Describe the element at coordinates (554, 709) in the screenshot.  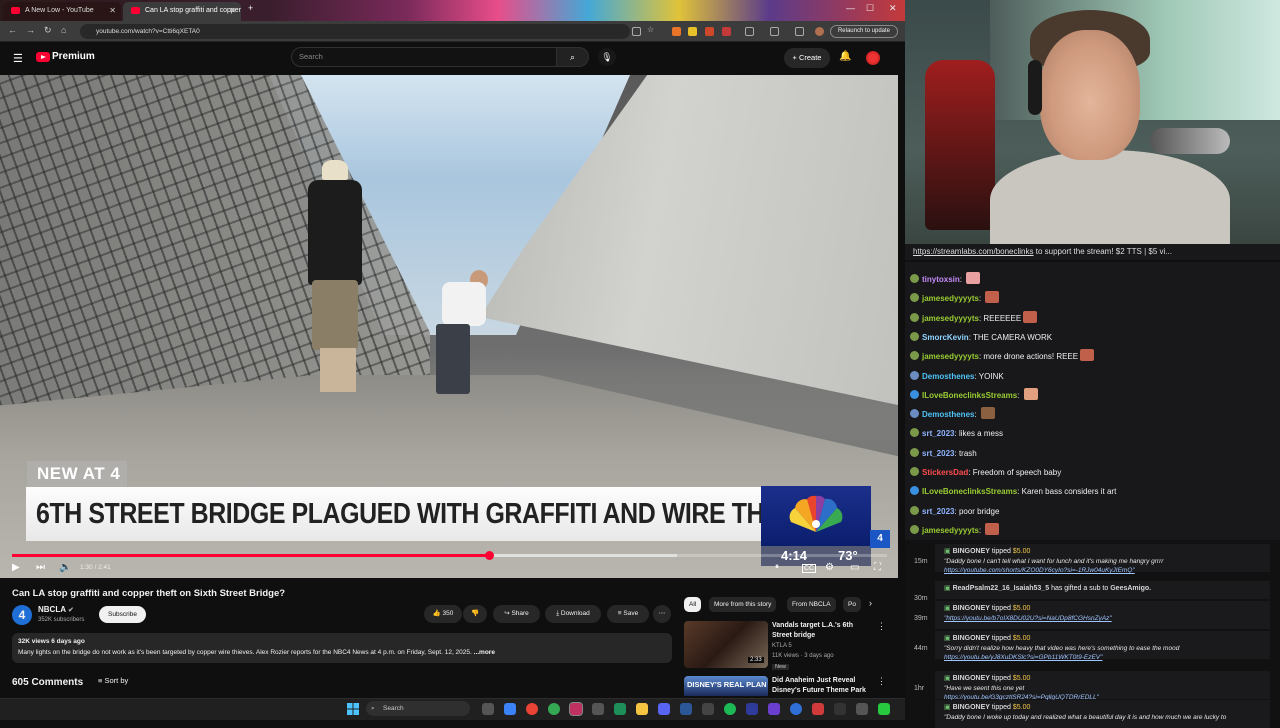
I see `app-chrome-alt-icon` at that location.